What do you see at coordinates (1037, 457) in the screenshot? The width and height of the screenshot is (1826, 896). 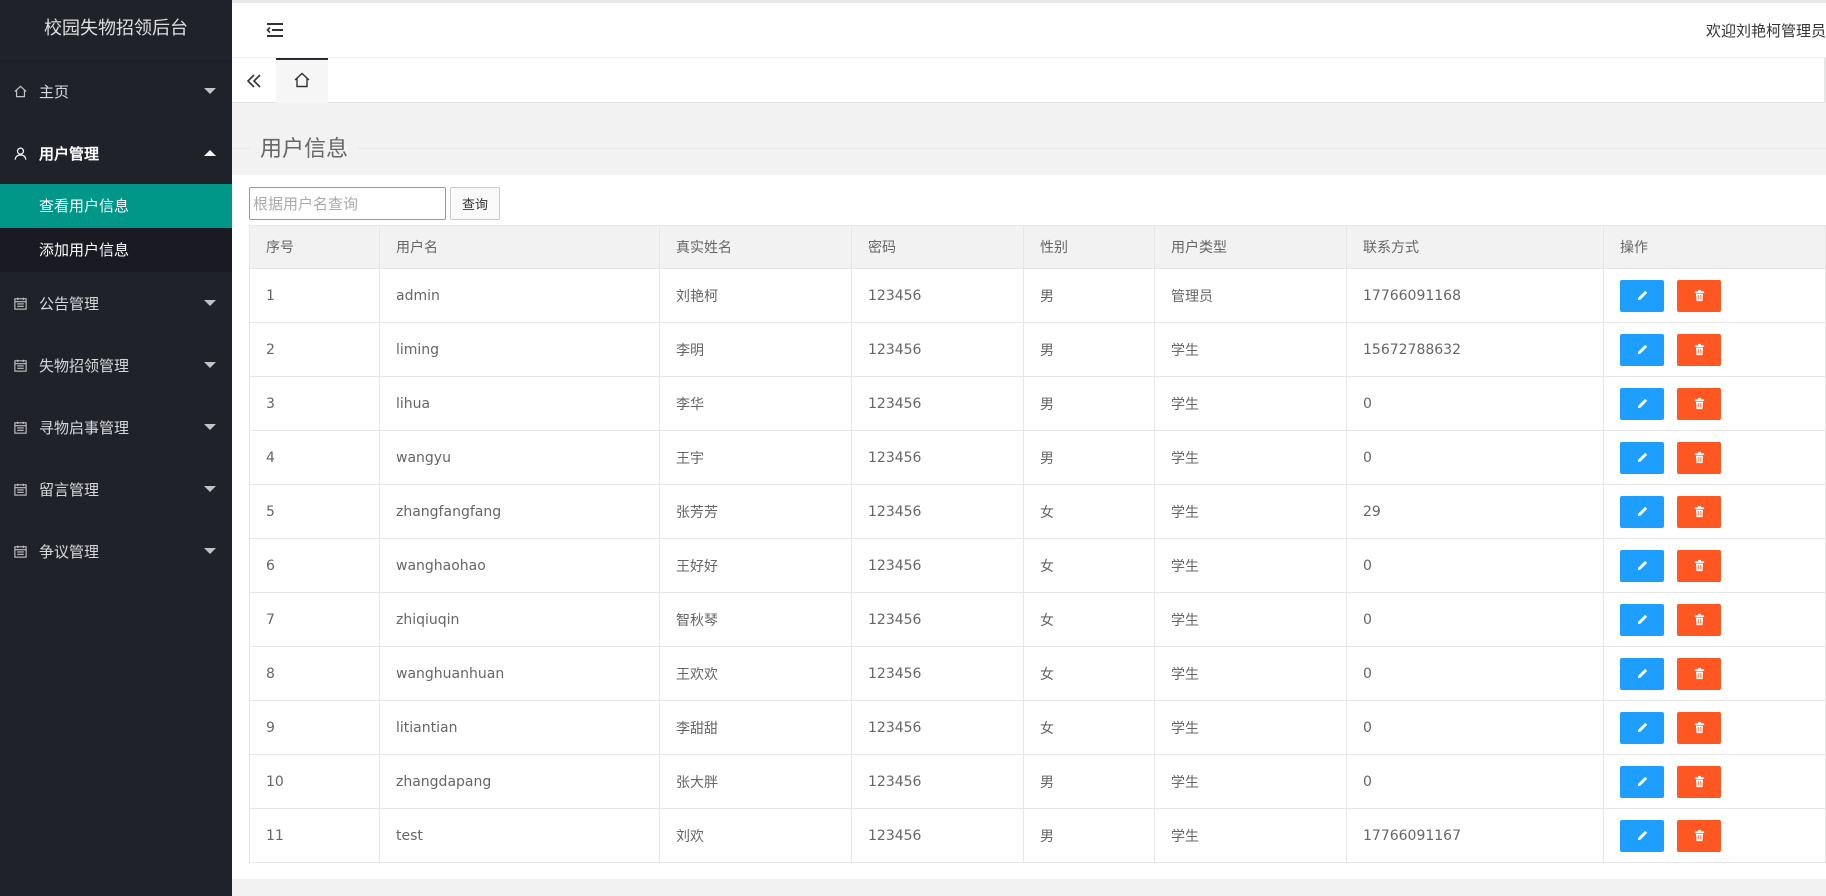 I see `table-row: 4 wangyu 王宇 123456 男学生 0` at bounding box center [1037, 457].